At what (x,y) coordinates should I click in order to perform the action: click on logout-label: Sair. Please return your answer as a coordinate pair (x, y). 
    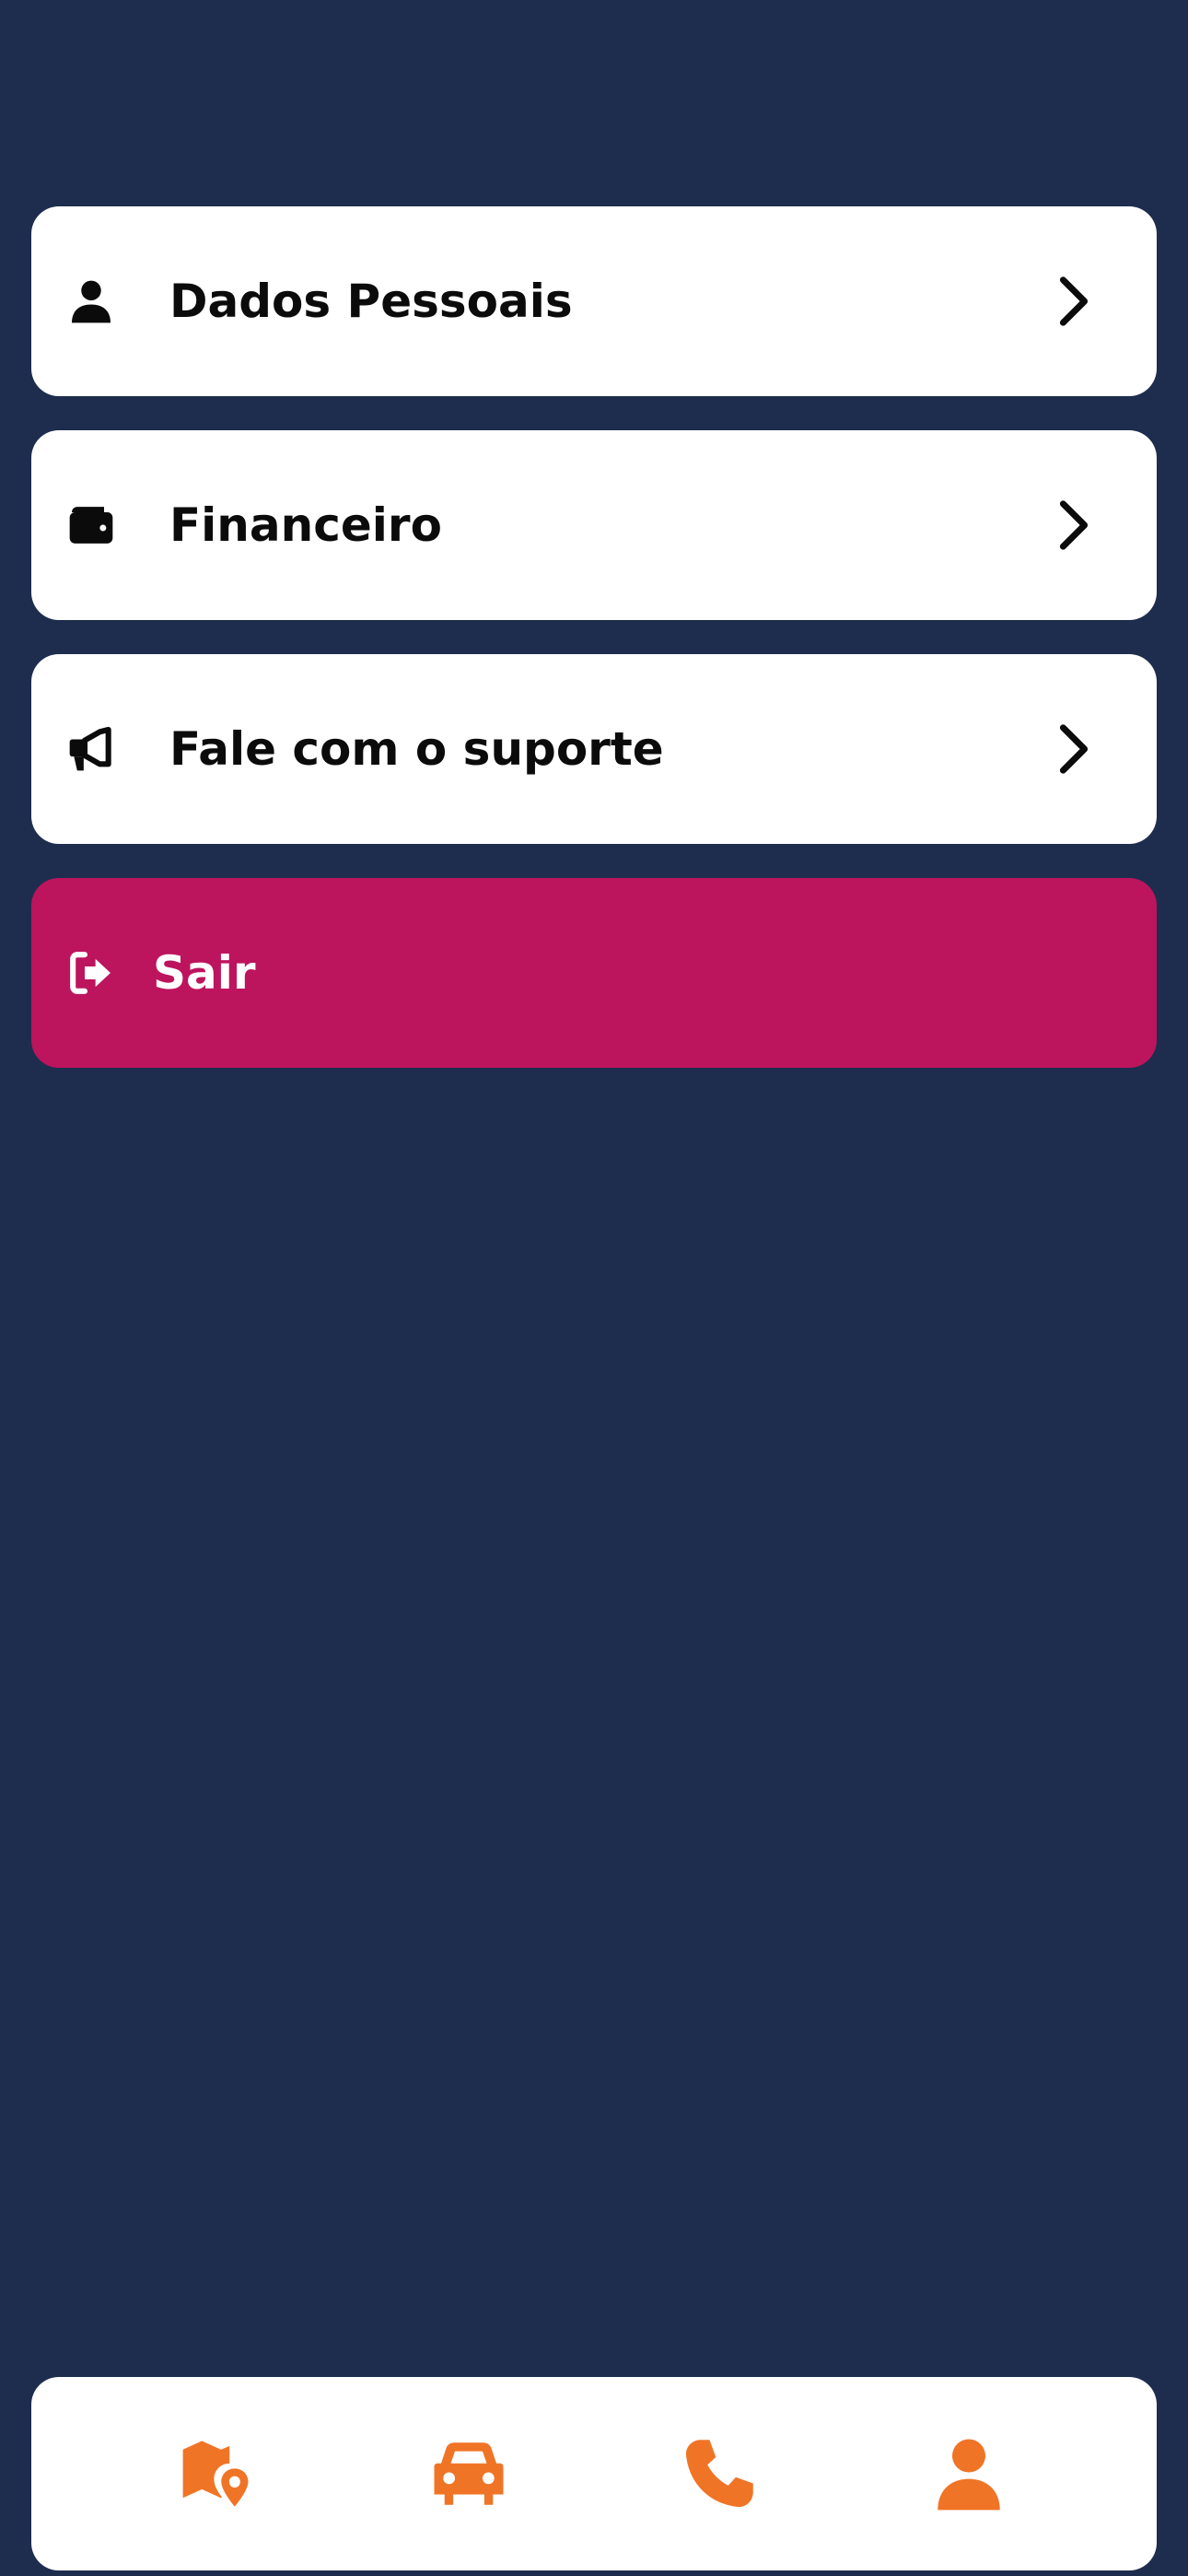
    Looking at the image, I should click on (204, 973).